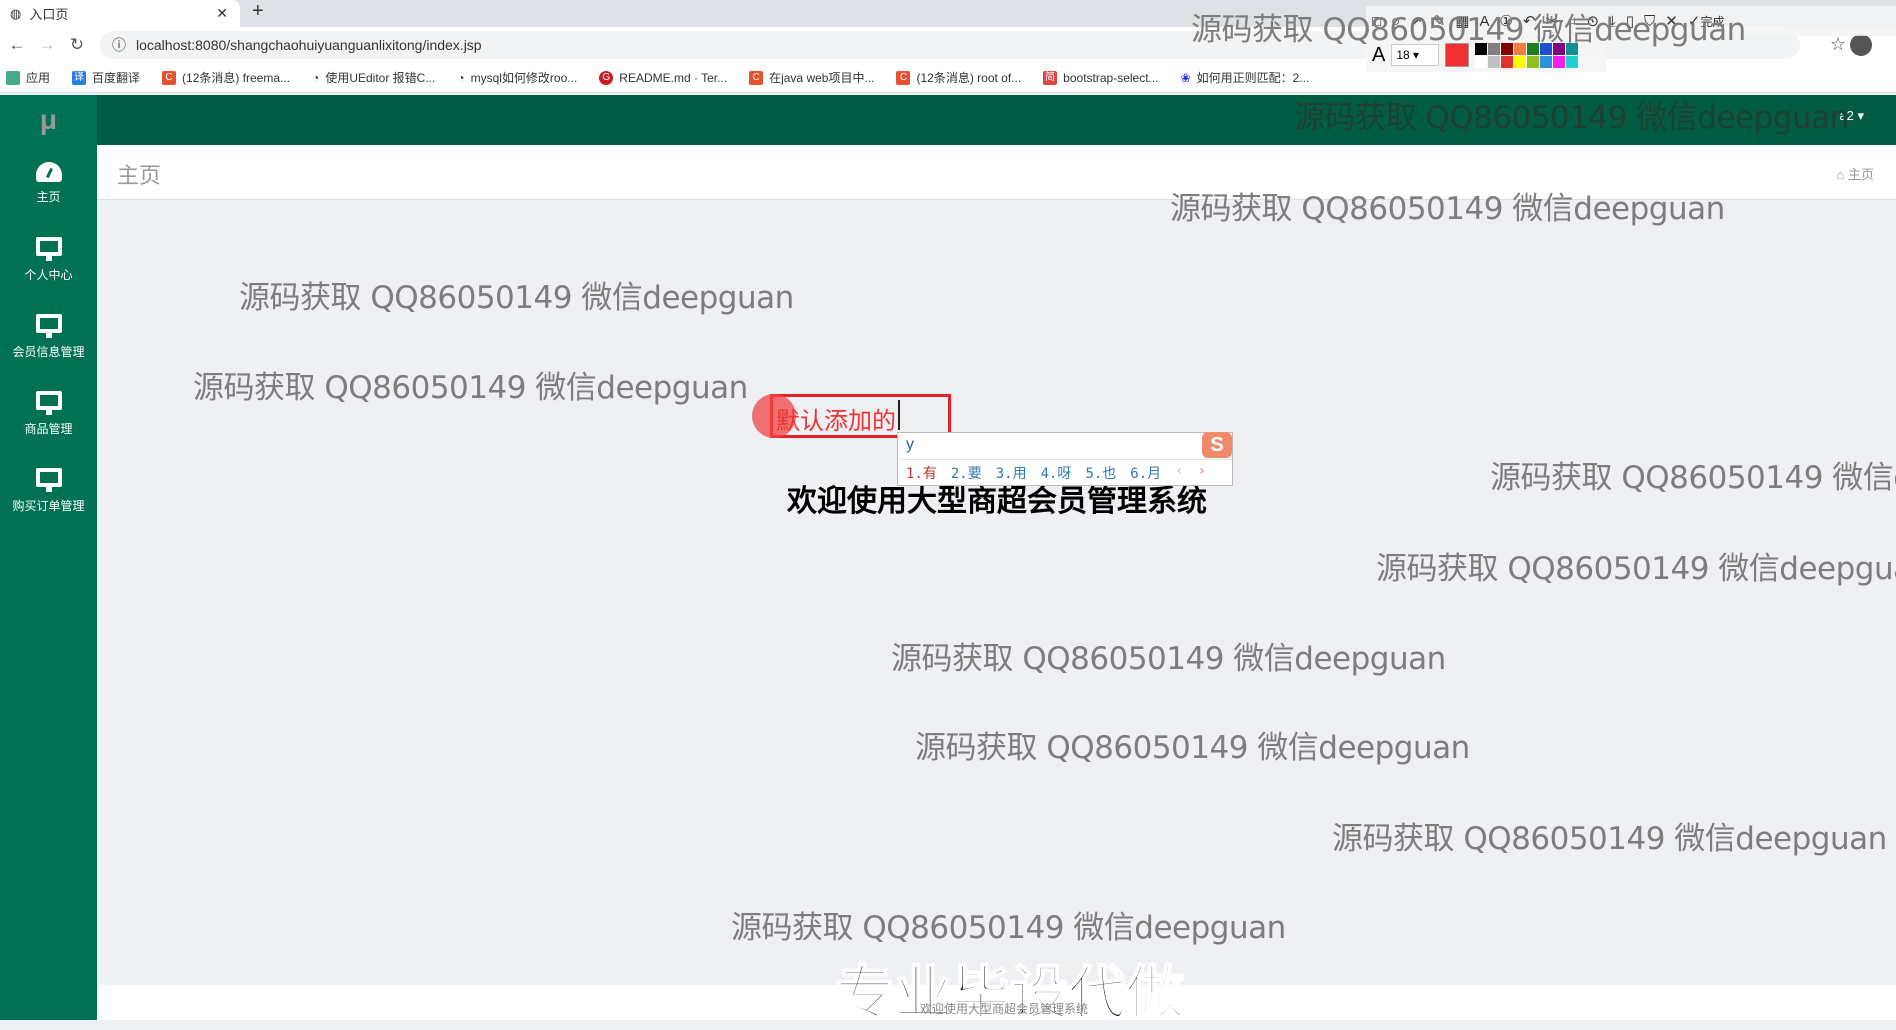 Image resolution: width=1896 pixels, height=1030 pixels. What do you see at coordinates (77, 45) in the screenshot?
I see `reload-icon: ↻` at bounding box center [77, 45].